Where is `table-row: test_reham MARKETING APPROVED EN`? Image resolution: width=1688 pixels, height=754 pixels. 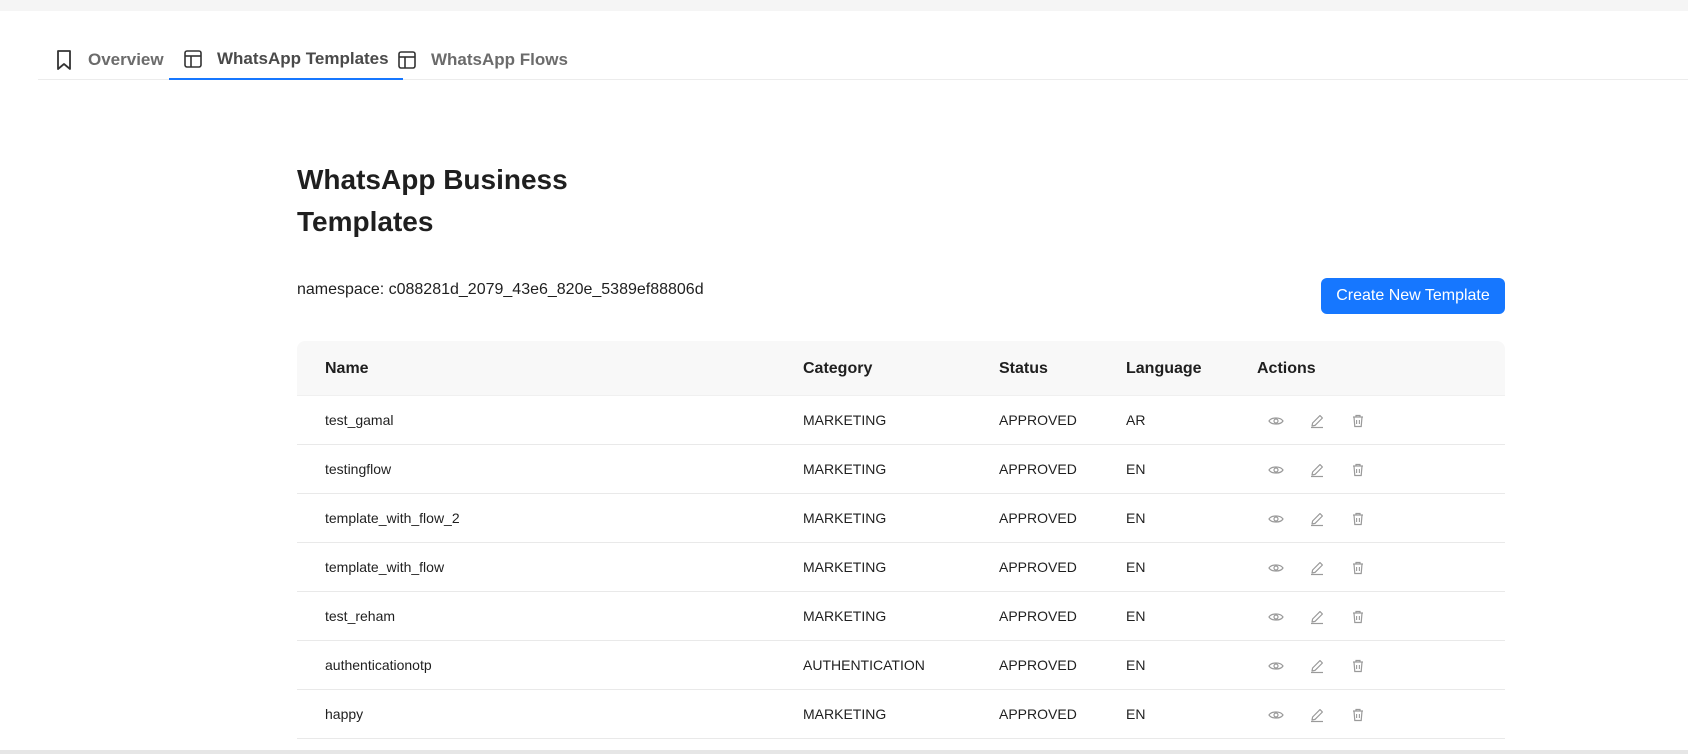
table-row: test_reham MARKETING APPROVED EN is located at coordinates (901, 616).